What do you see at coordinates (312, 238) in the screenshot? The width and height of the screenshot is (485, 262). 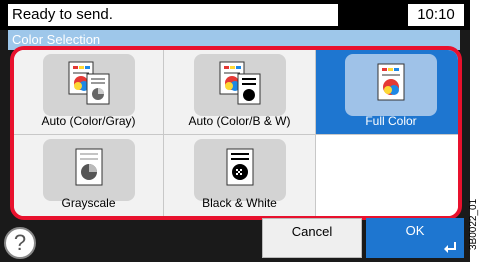 I see `cancel-button: Cancel` at bounding box center [312, 238].